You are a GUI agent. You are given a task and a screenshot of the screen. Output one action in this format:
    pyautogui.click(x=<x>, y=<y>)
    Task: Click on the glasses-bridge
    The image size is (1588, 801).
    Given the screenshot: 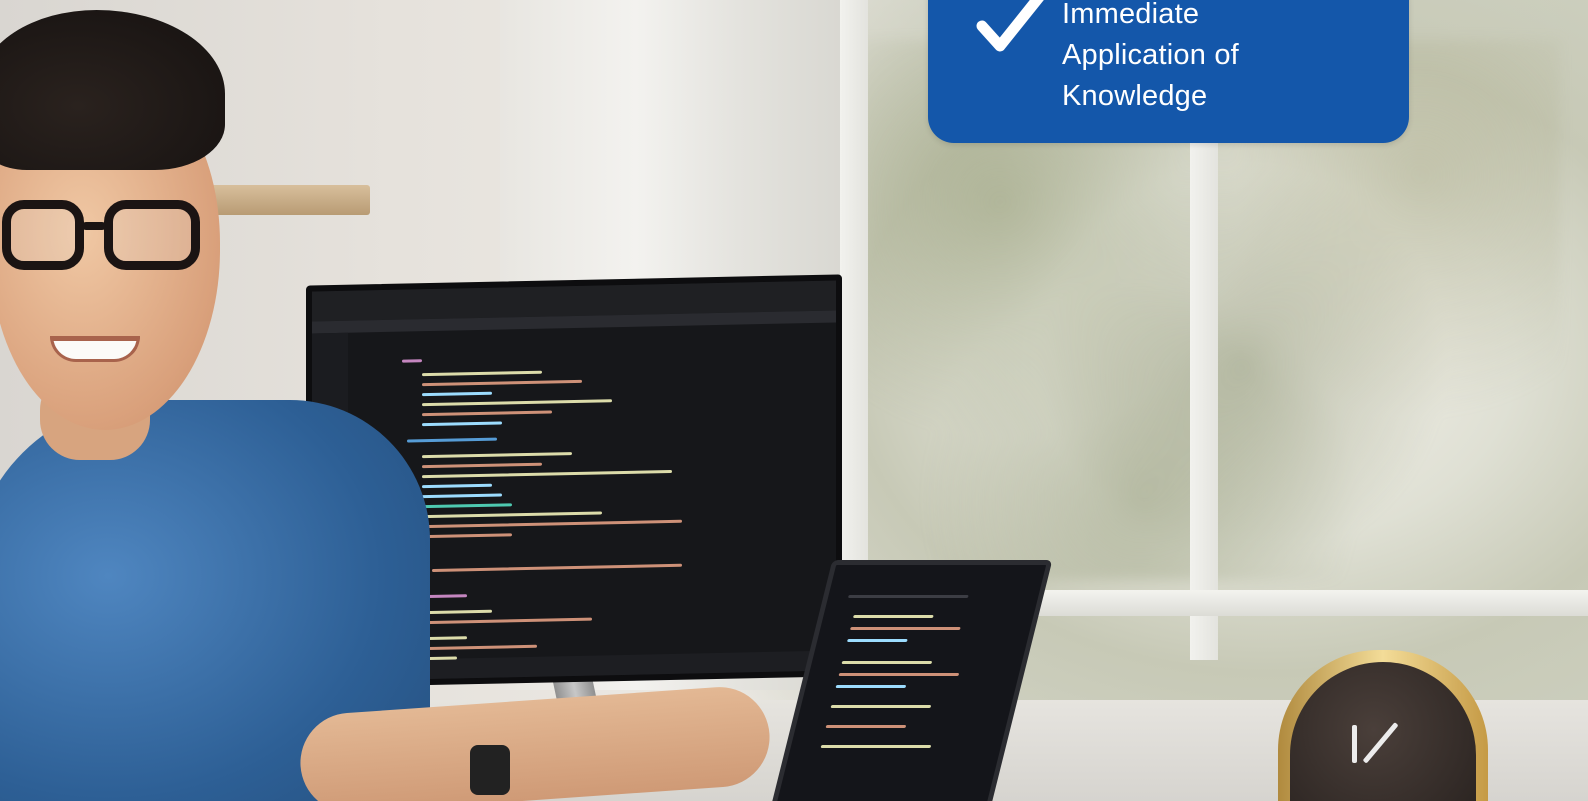 What is the action you would take?
    pyautogui.click(x=94, y=226)
    